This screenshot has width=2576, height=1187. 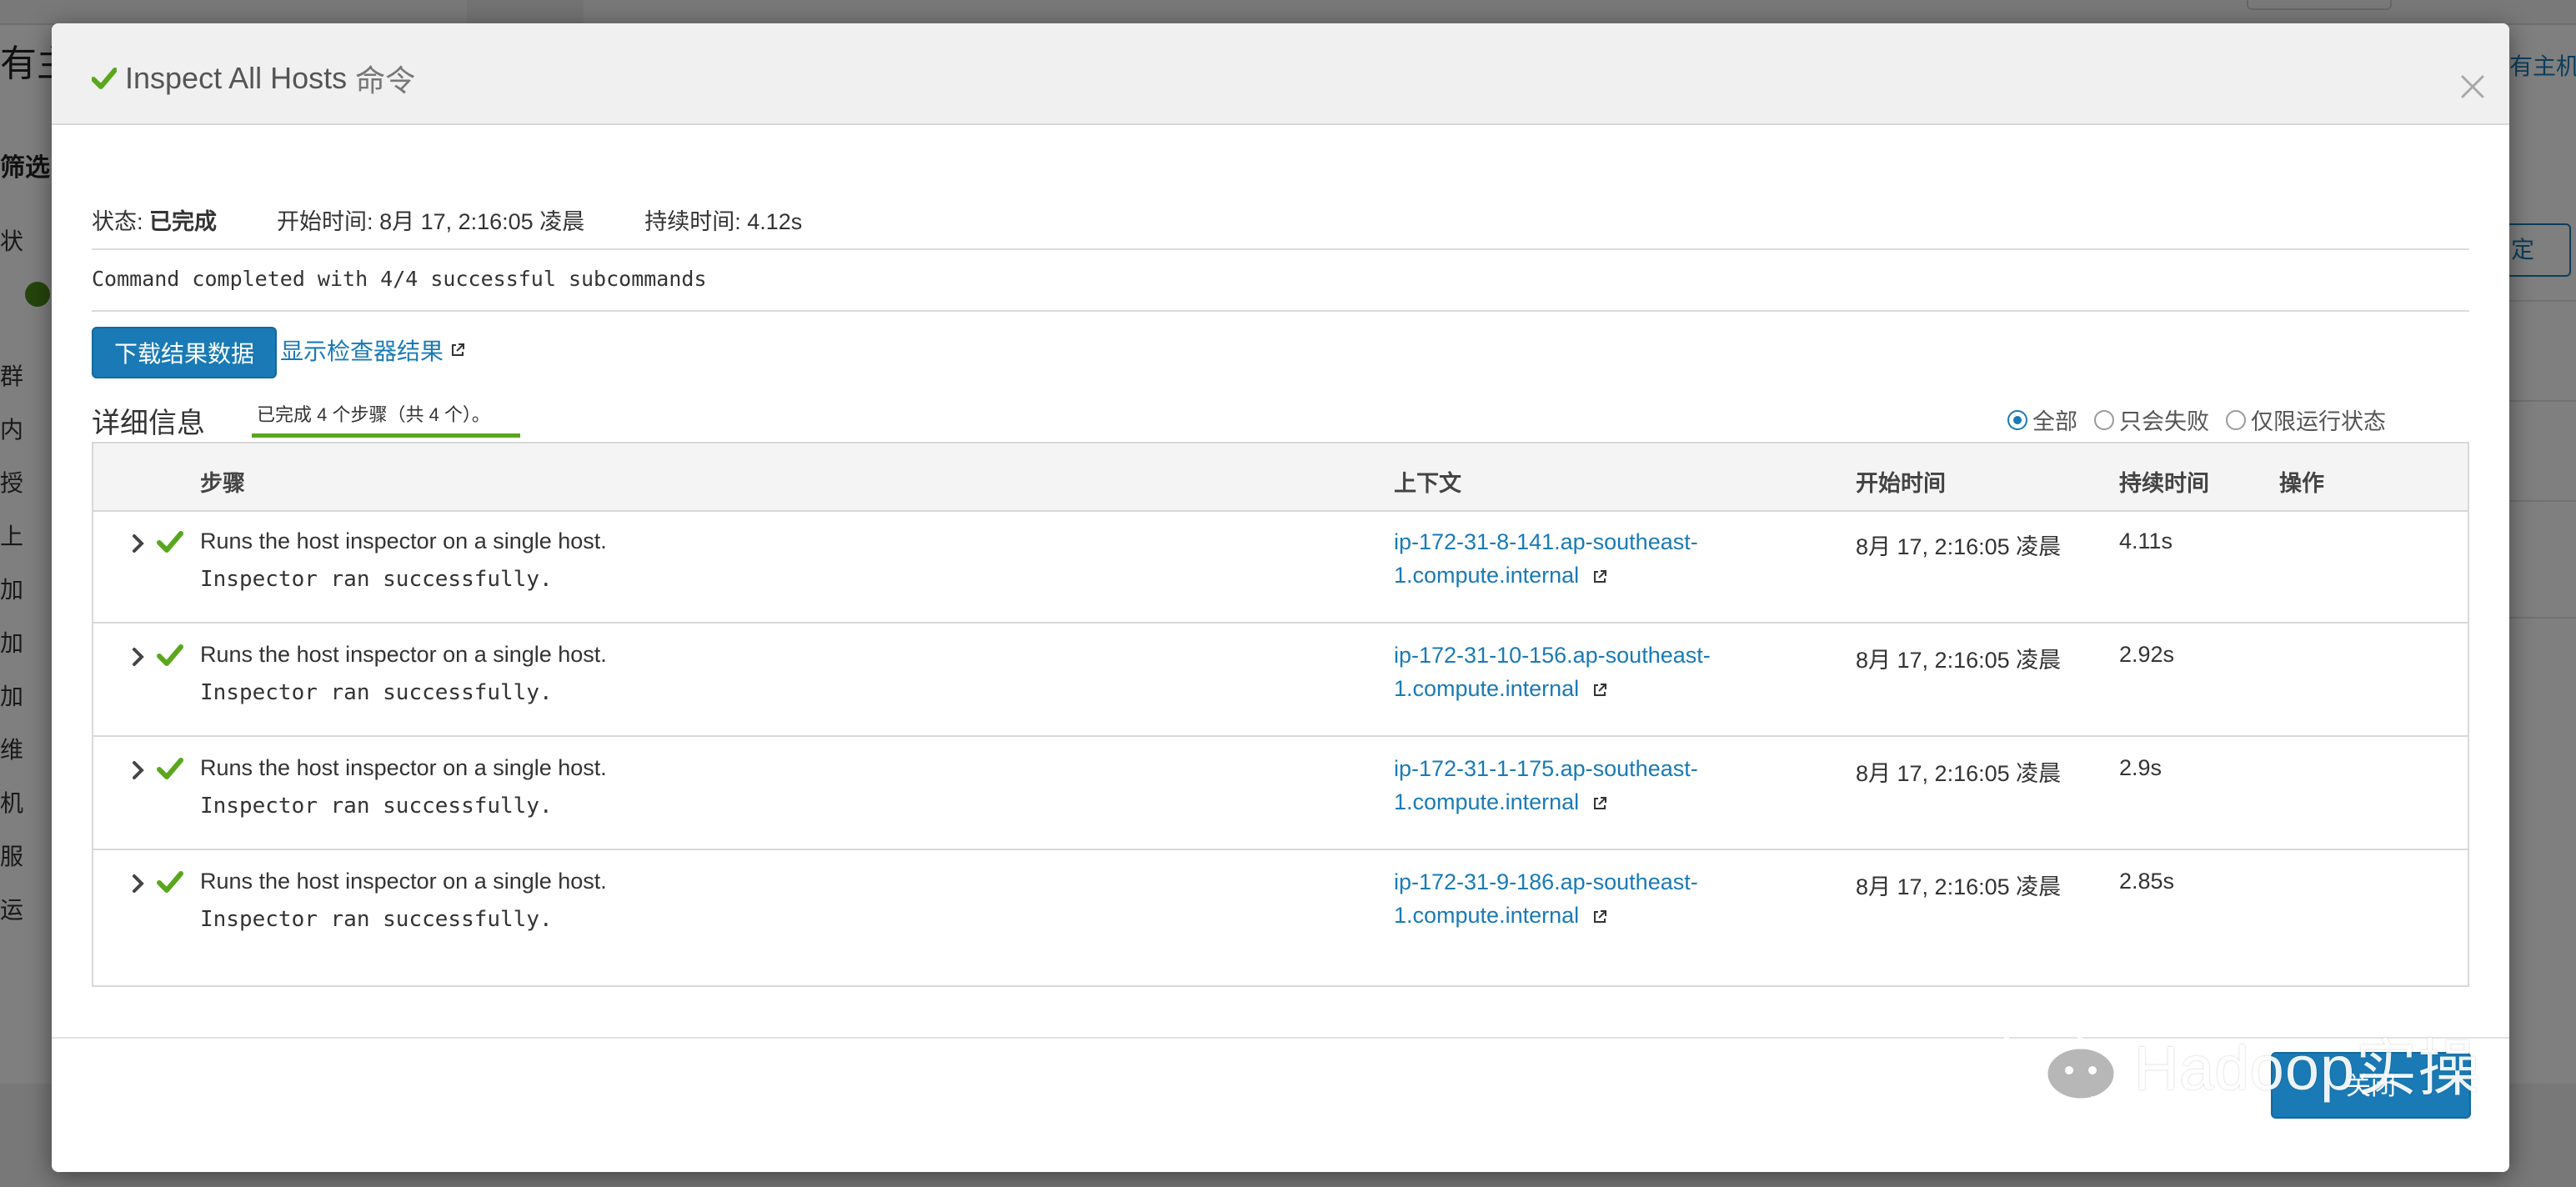 What do you see at coordinates (1280, 1104) in the screenshot?
I see `modal-footer` at bounding box center [1280, 1104].